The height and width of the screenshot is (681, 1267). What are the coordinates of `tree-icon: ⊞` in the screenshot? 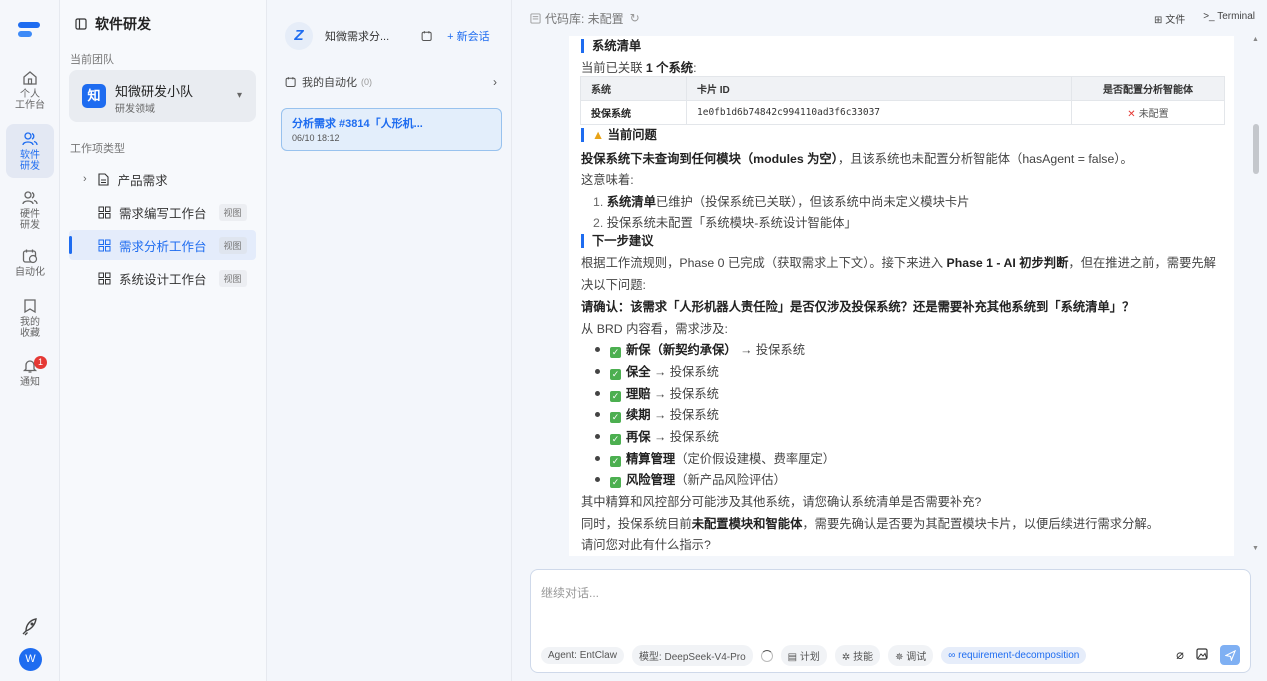 It's located at (1160, 20).